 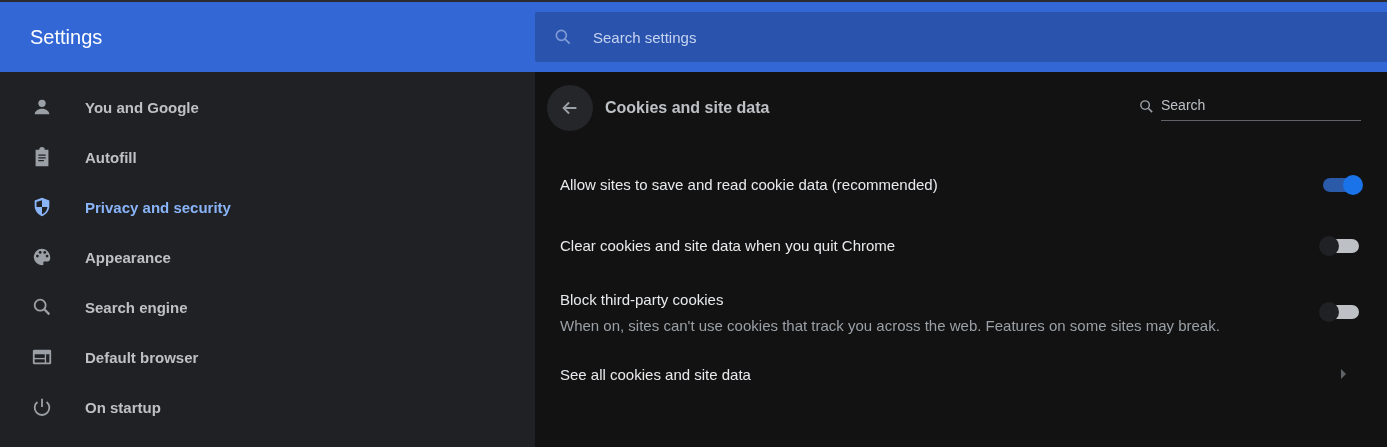 I want to click on search-field: Search, so click(x=1261, y=106).